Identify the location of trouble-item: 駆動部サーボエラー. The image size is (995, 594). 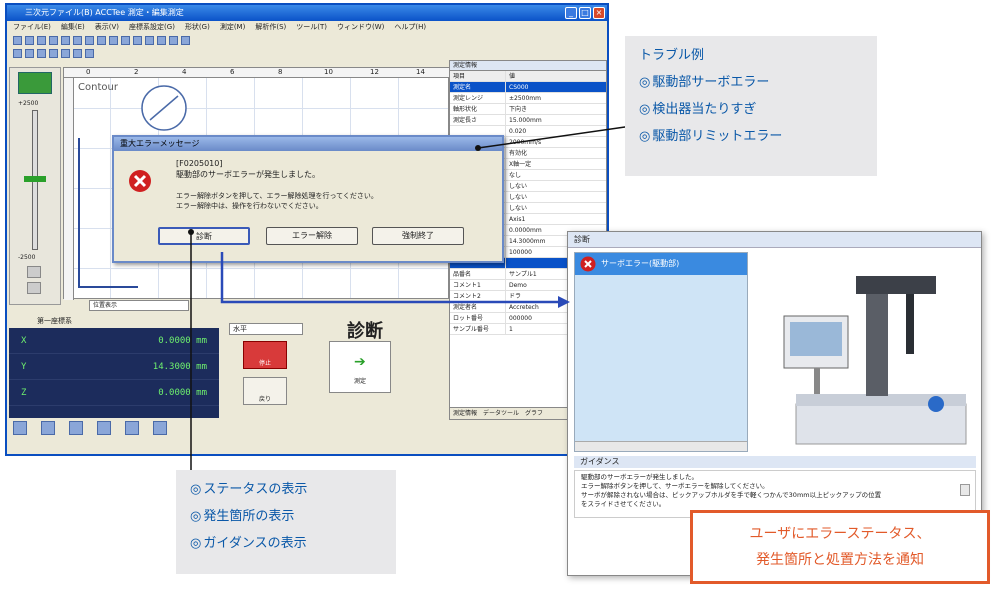
(751, 82).